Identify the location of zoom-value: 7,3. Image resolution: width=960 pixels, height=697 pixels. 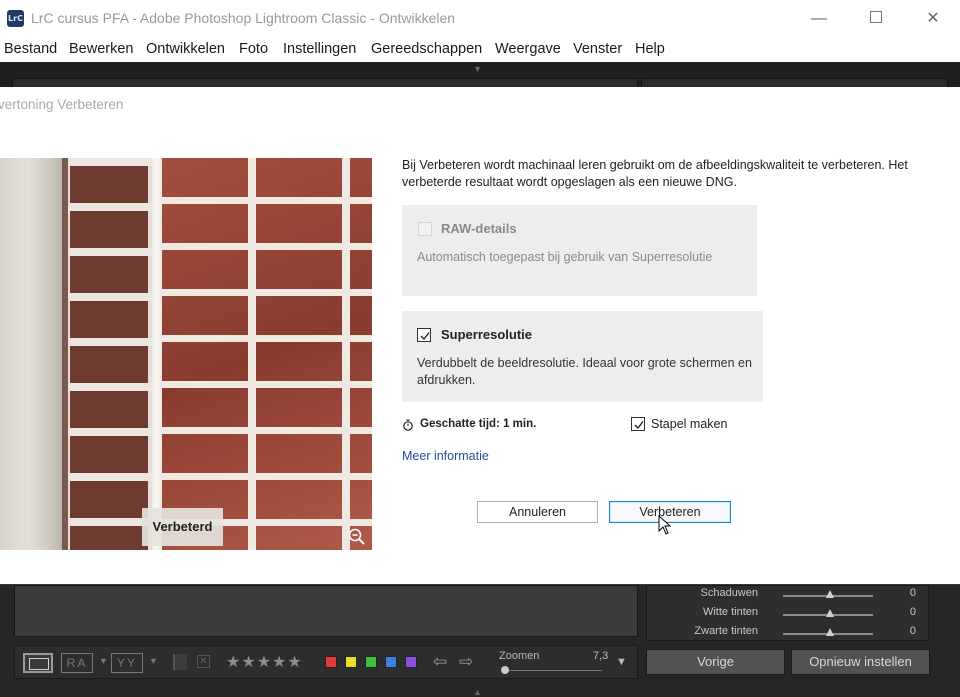
(601, 656).